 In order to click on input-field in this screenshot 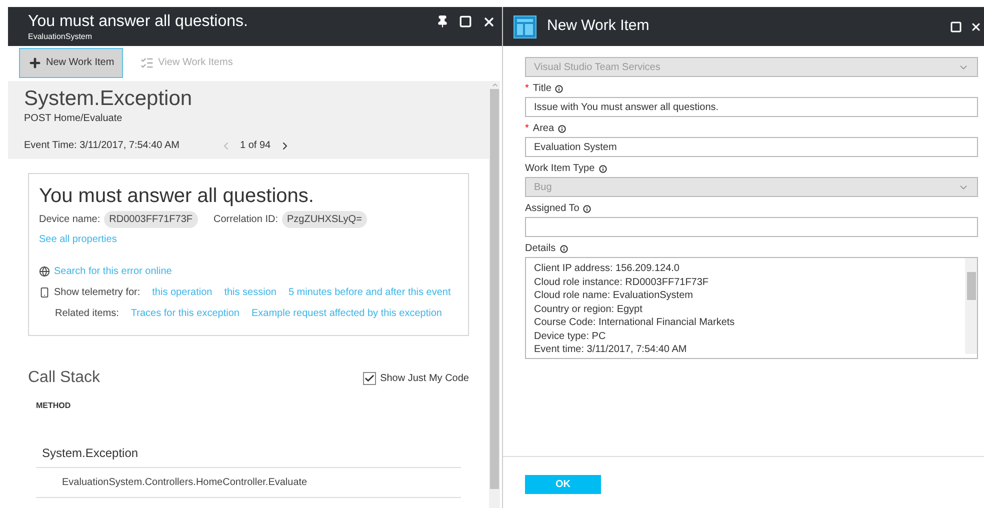, I will do `click(751, 227)`.